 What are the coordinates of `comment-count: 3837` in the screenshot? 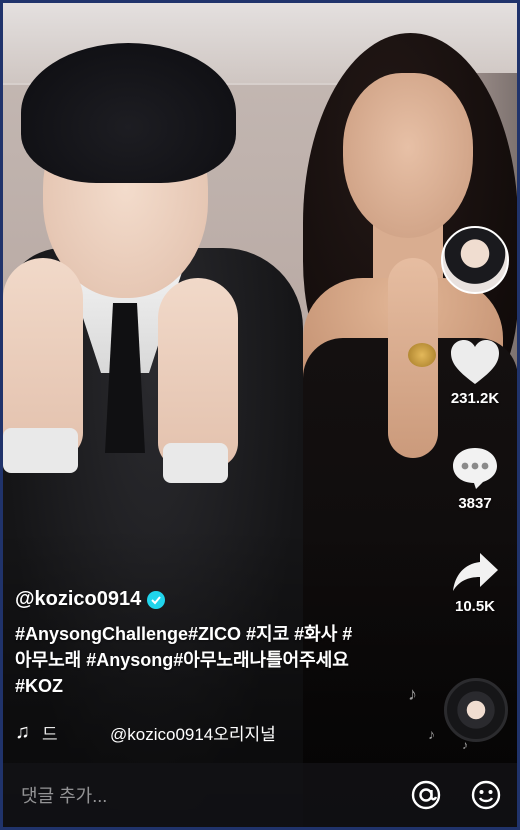 It's located at (475, 503).